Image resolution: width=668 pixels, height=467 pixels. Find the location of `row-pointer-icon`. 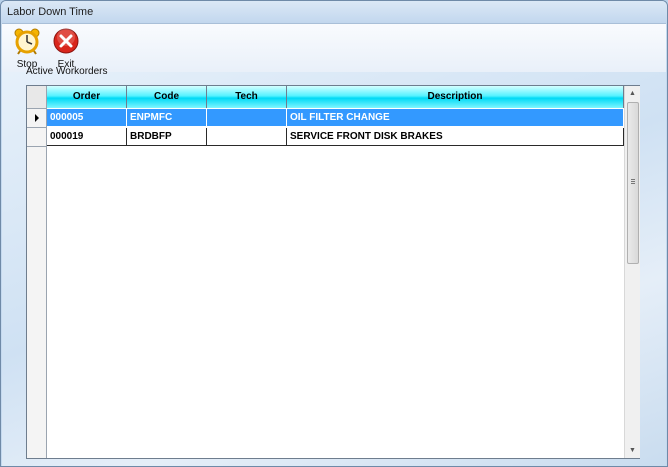

row-pointer-icon is located at coordinates (37, 118).